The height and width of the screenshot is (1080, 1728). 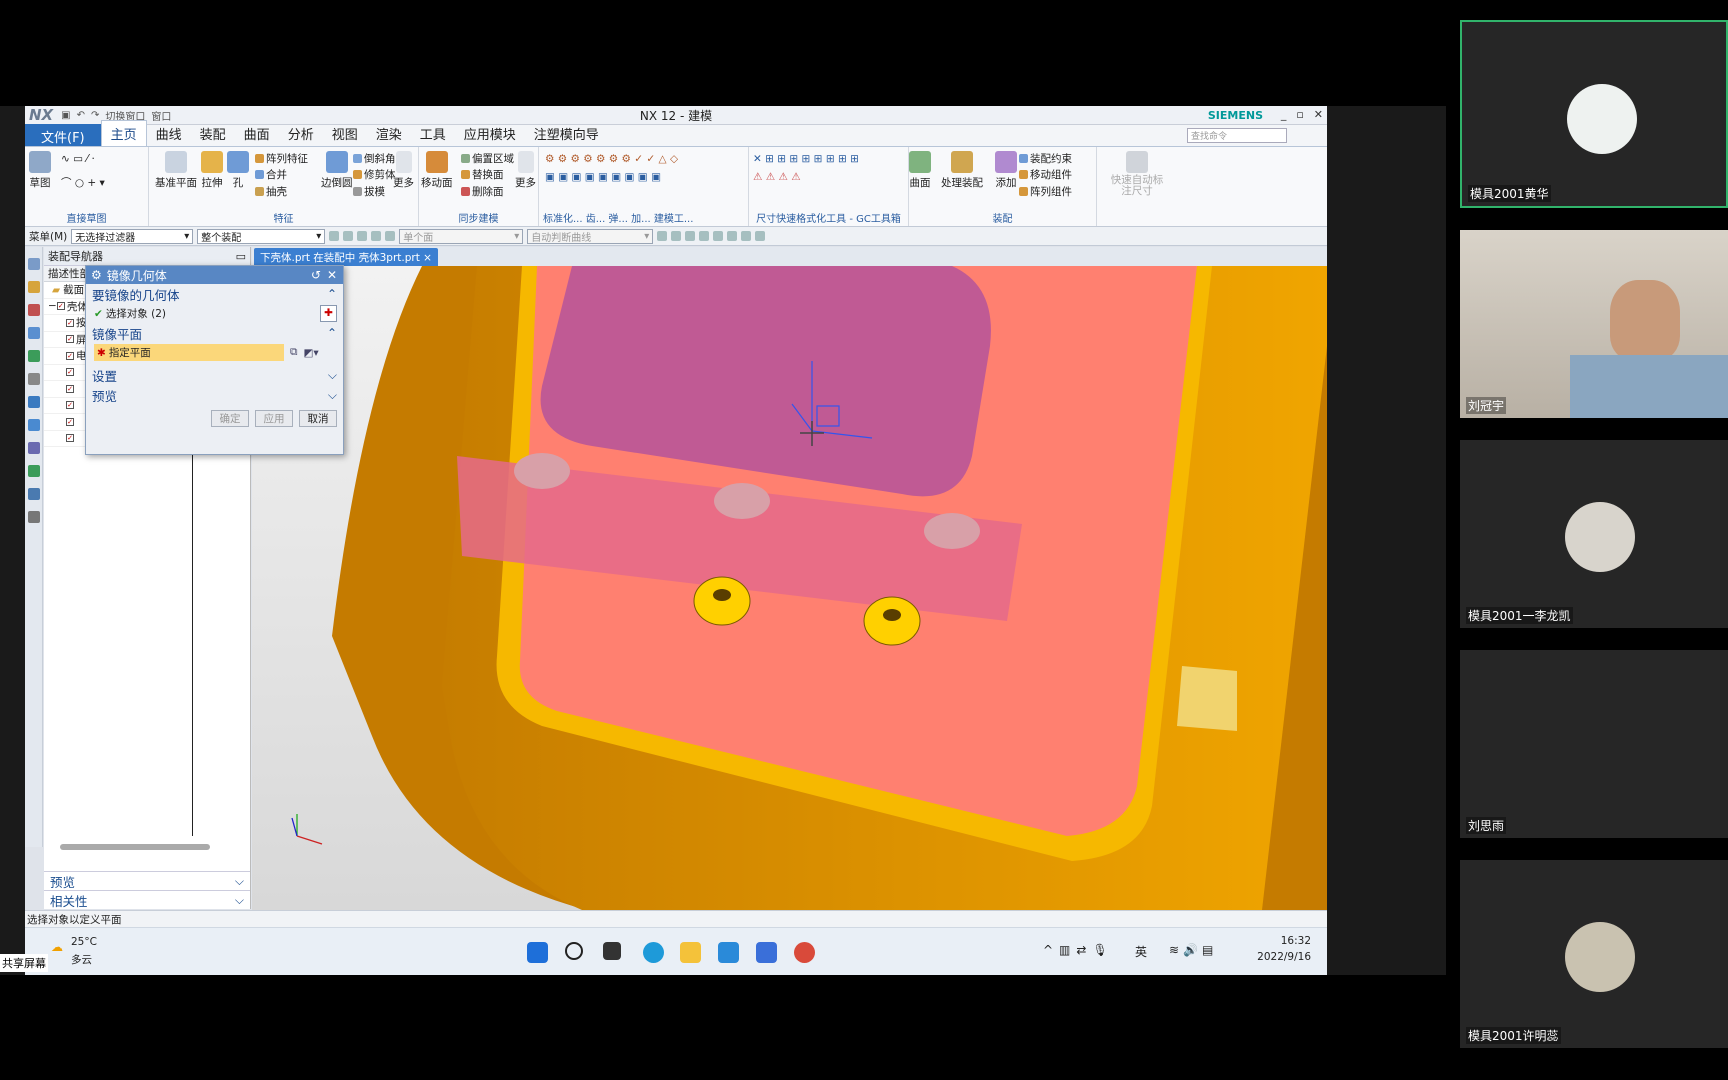 I want to click on surface-button: 曲面, so click(x=920, y=170).